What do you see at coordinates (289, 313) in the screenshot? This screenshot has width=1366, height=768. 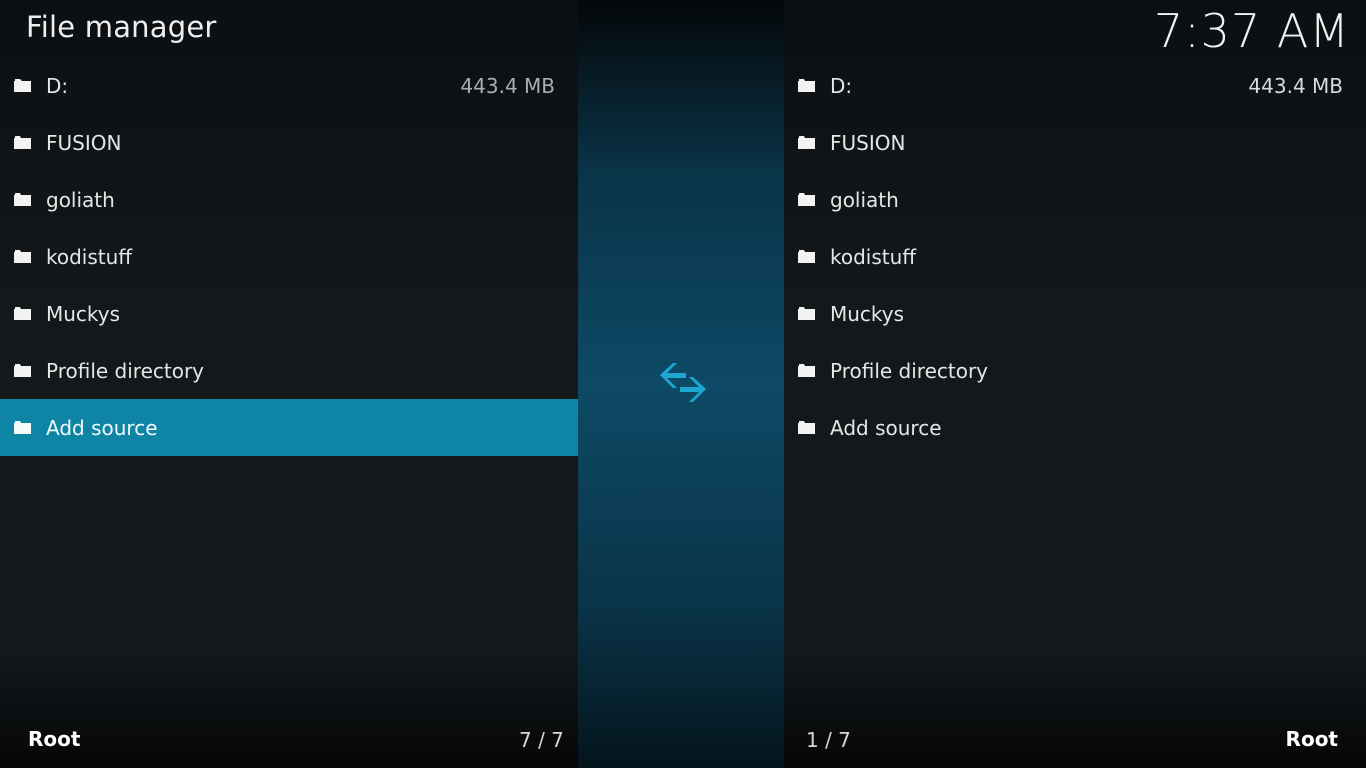 I see `left-list-item-muckys: Muckys` at bounding box center [289, 313].